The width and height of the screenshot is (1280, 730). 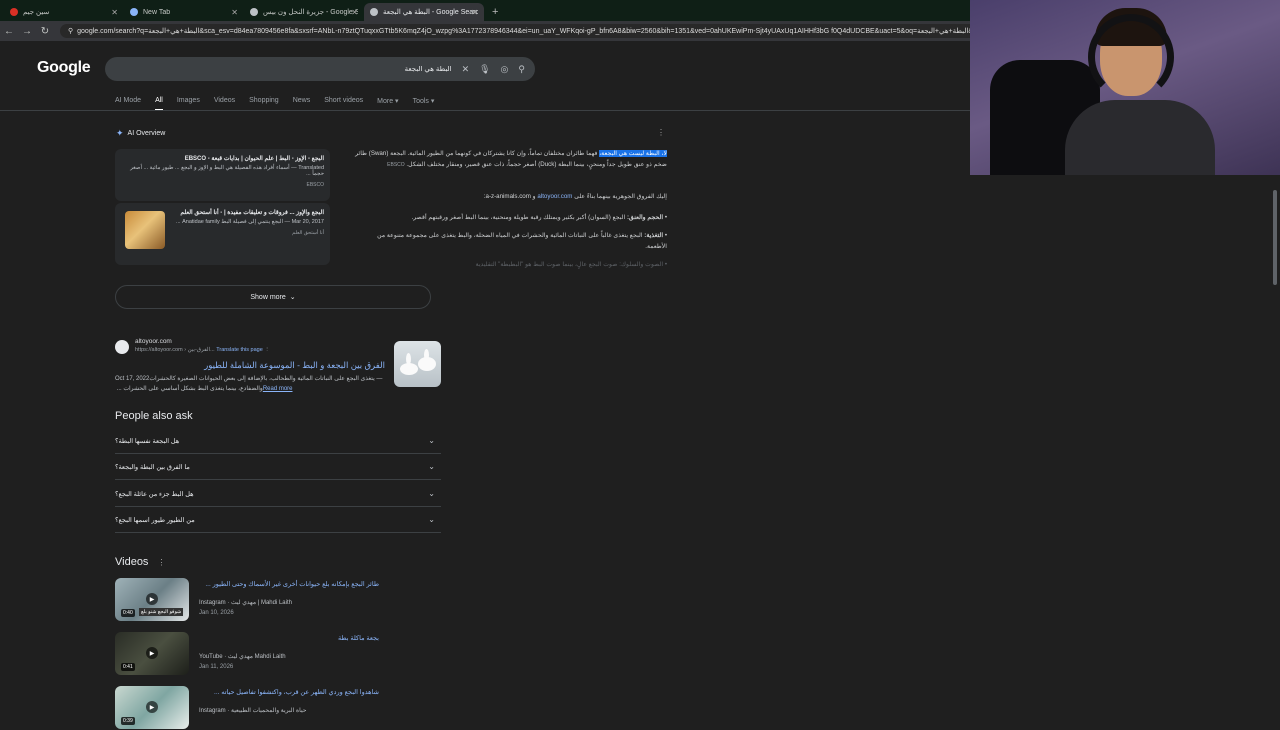 I want to click on food-thumbnail, so click(x=145, y=230).